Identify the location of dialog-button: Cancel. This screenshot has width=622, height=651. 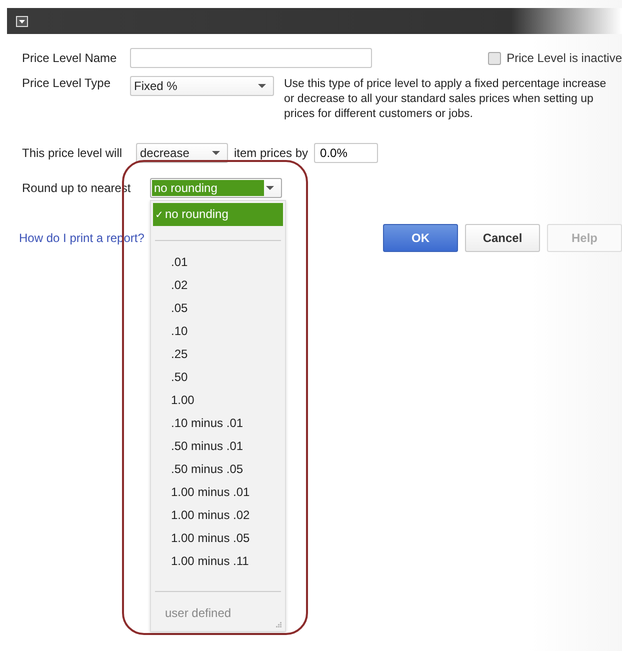
(502, 238).